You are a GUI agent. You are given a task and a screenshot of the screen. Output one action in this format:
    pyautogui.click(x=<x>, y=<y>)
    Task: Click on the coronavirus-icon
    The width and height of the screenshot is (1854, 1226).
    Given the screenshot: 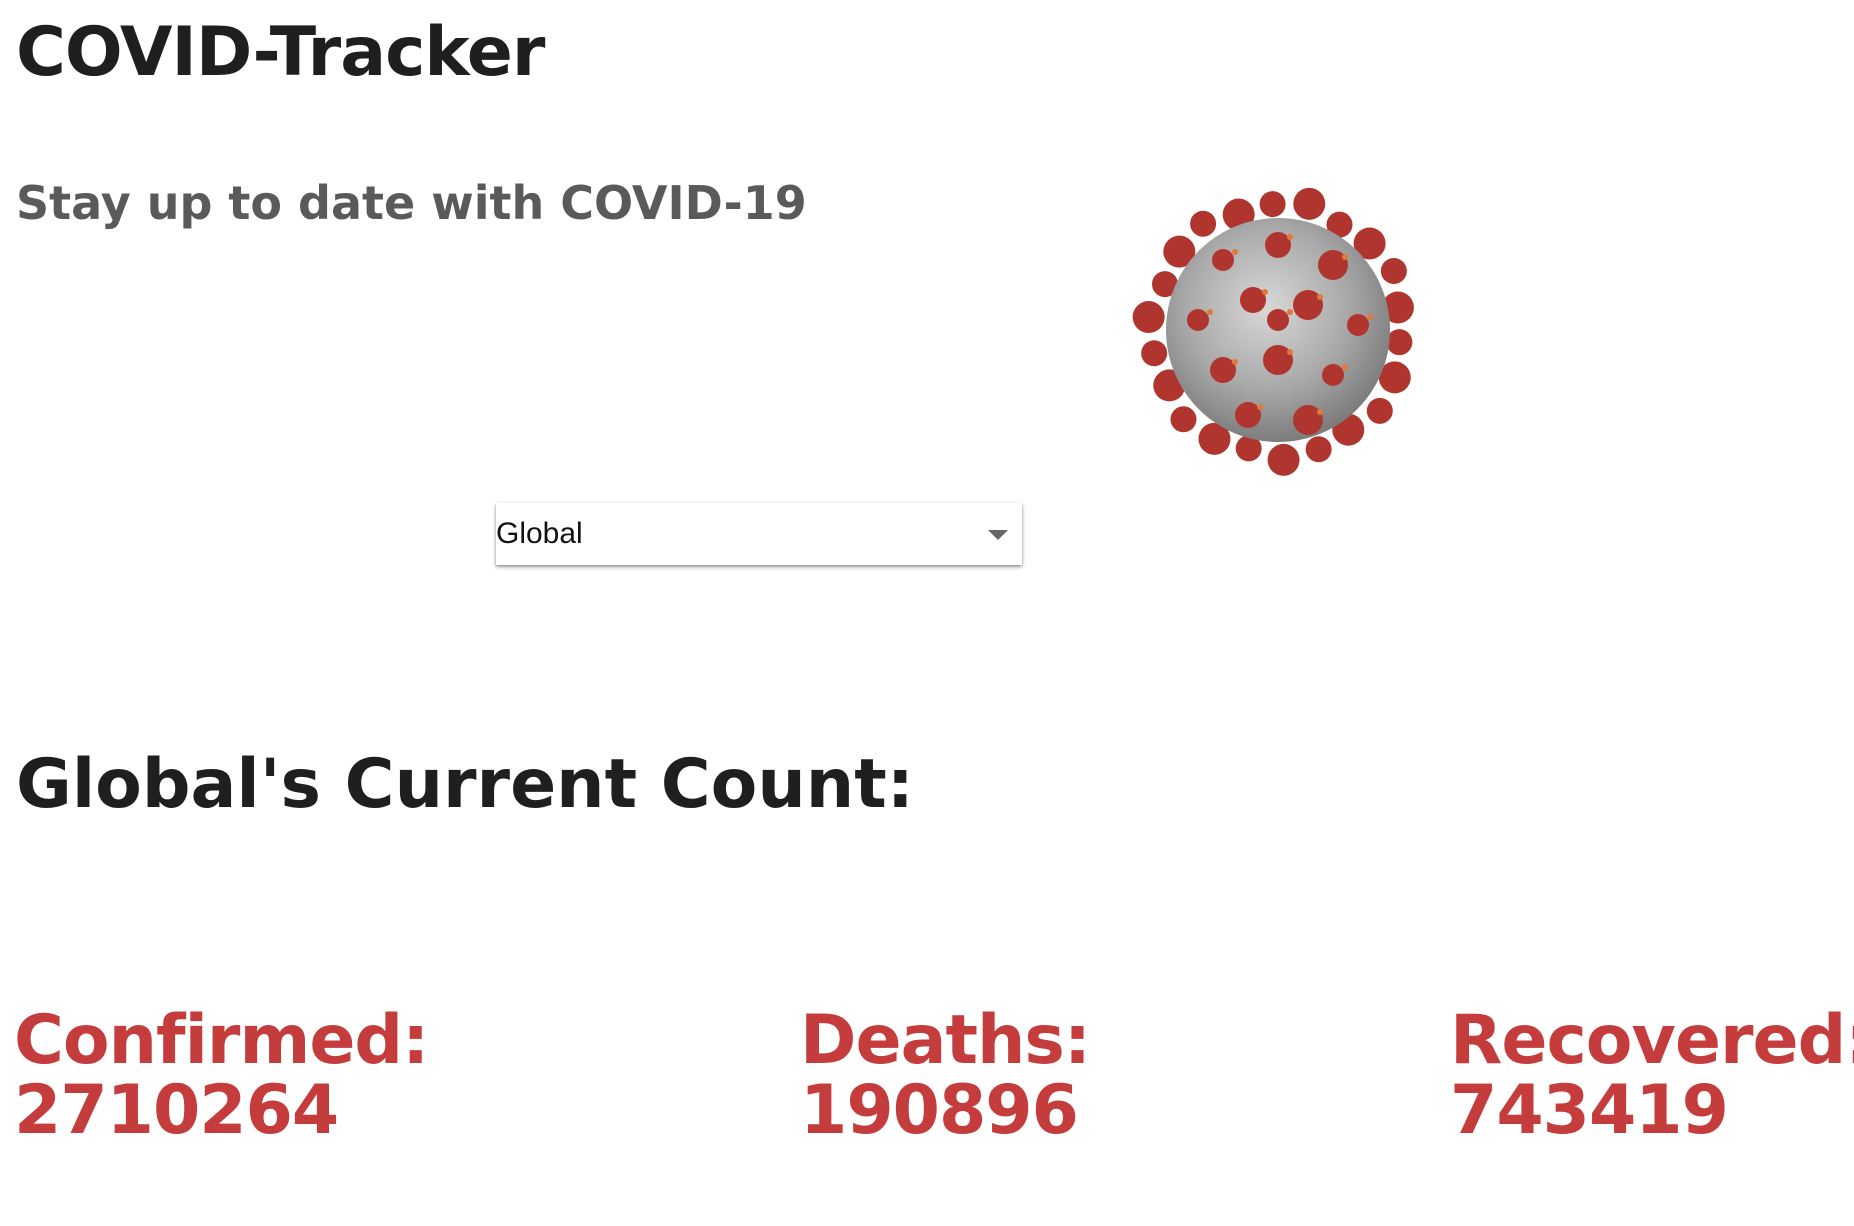 What is the action you would take?
    pyautogui.click(x=1273, y=331)
    